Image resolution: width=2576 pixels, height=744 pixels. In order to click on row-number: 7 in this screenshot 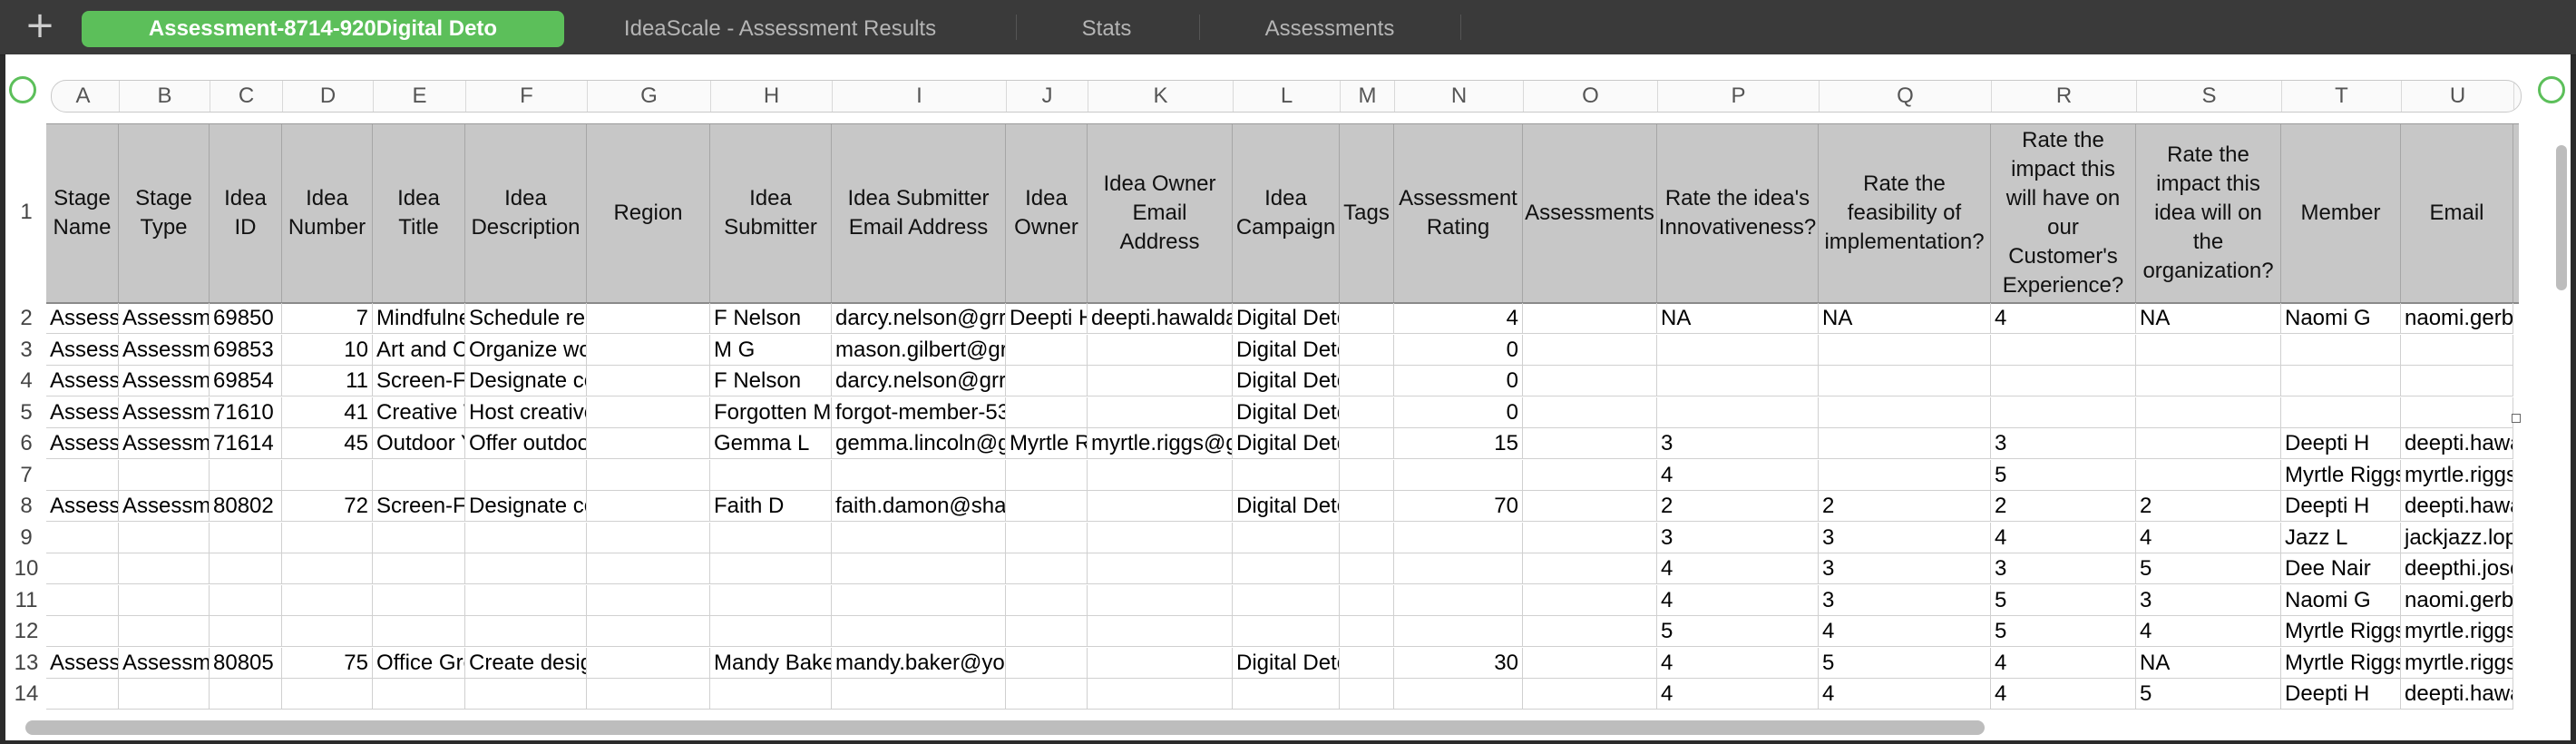, I will do `click(26, 475)`.